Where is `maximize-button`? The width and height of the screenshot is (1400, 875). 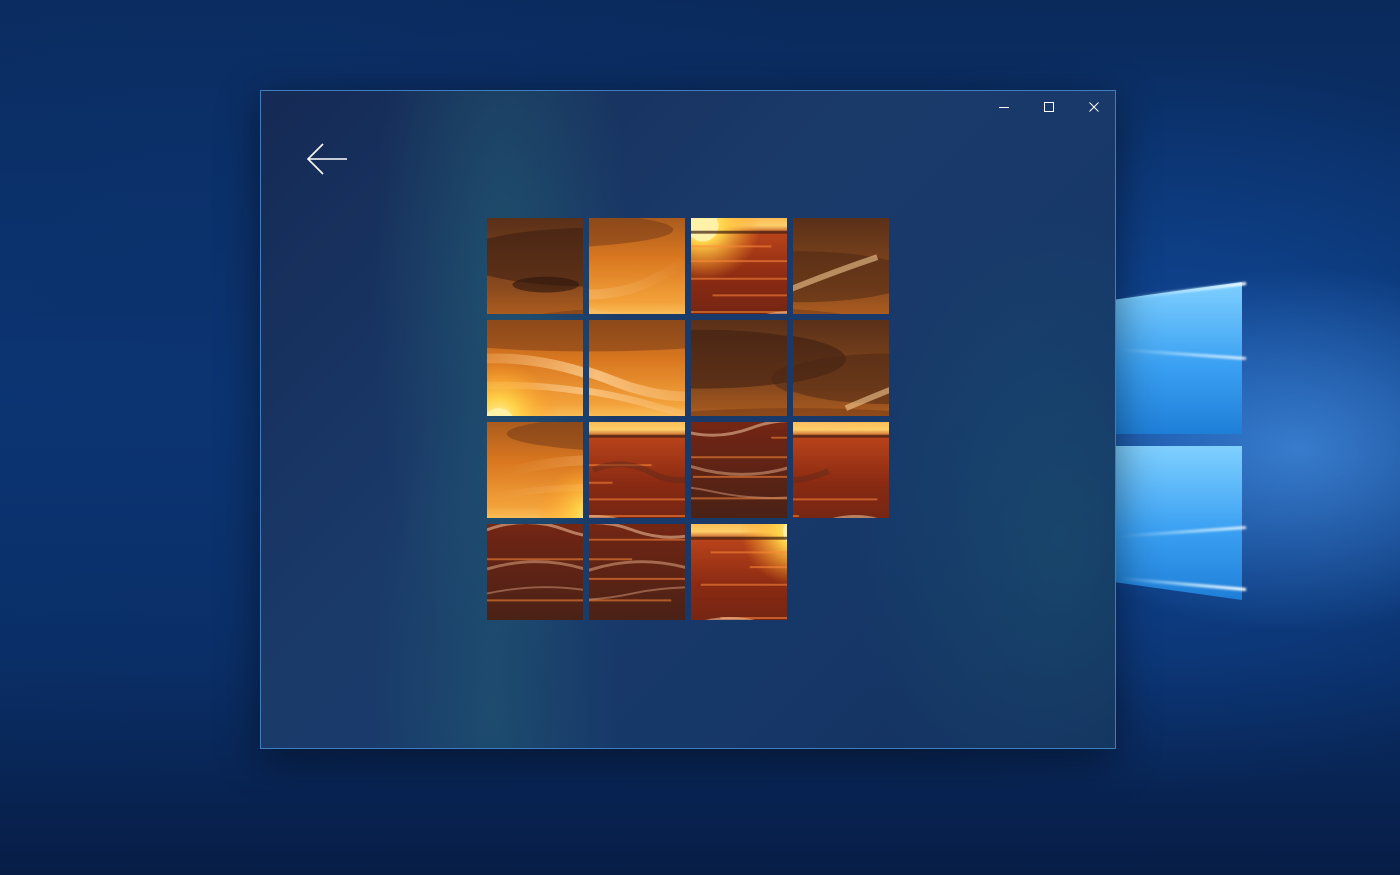 maximize-button is located at coordinates (1048, 107).